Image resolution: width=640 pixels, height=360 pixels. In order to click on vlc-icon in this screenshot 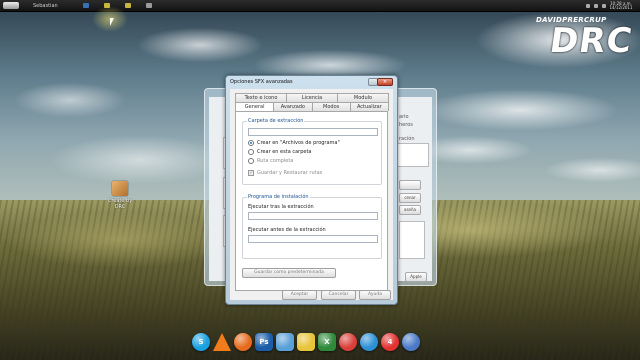, I will do `click(222, 342)`.